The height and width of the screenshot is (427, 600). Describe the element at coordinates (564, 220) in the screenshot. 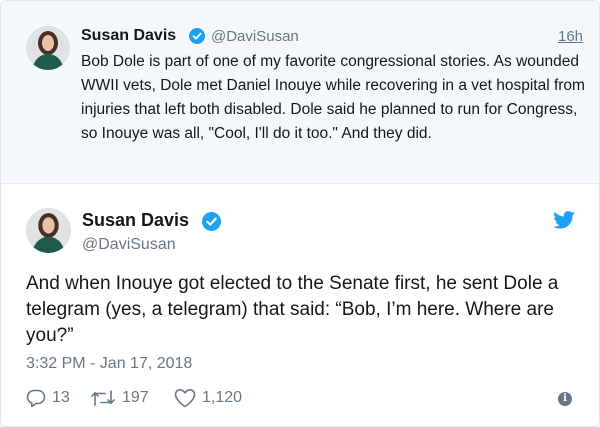

I see `twitter-bird-icon` at that location.